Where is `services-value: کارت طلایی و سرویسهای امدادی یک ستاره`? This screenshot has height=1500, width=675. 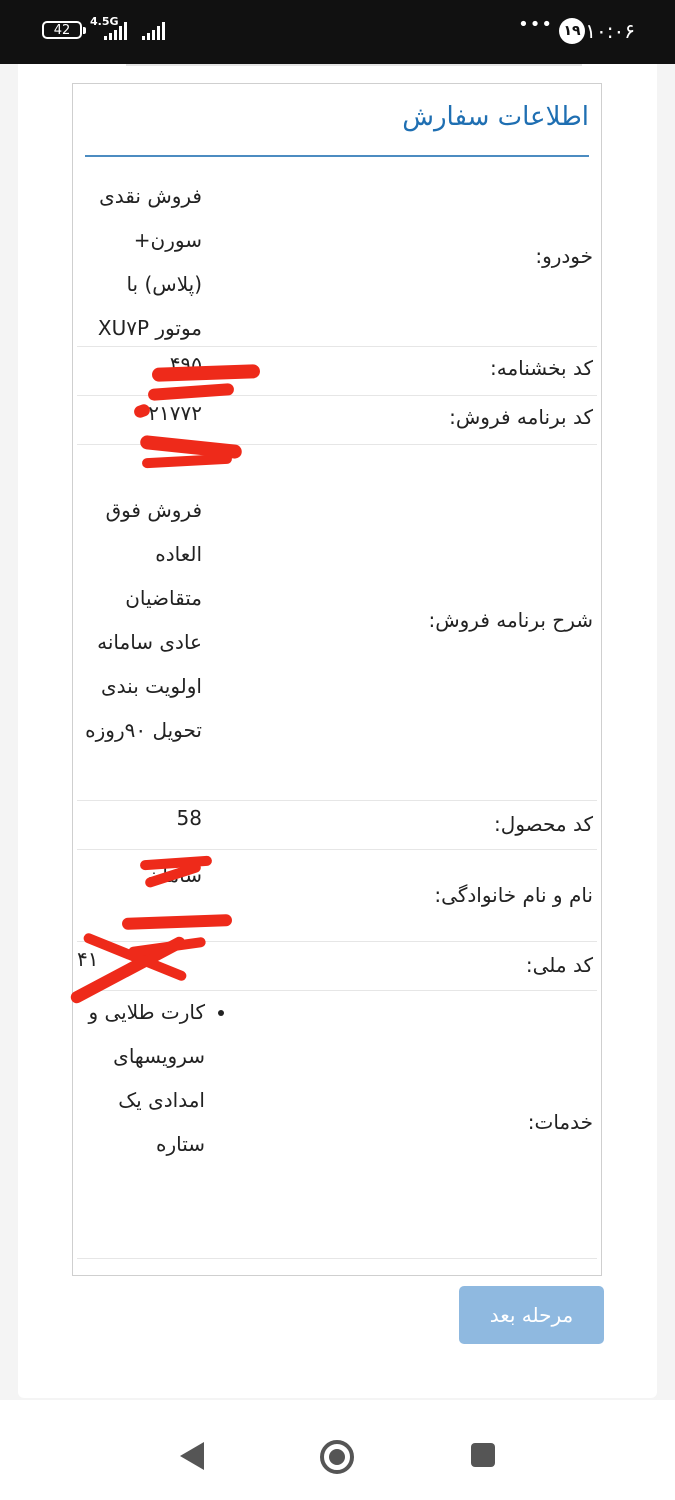
services-value: کارت طلایی و سرویسهای امدادی یک ستاره is located at coordinates (152, 1078).